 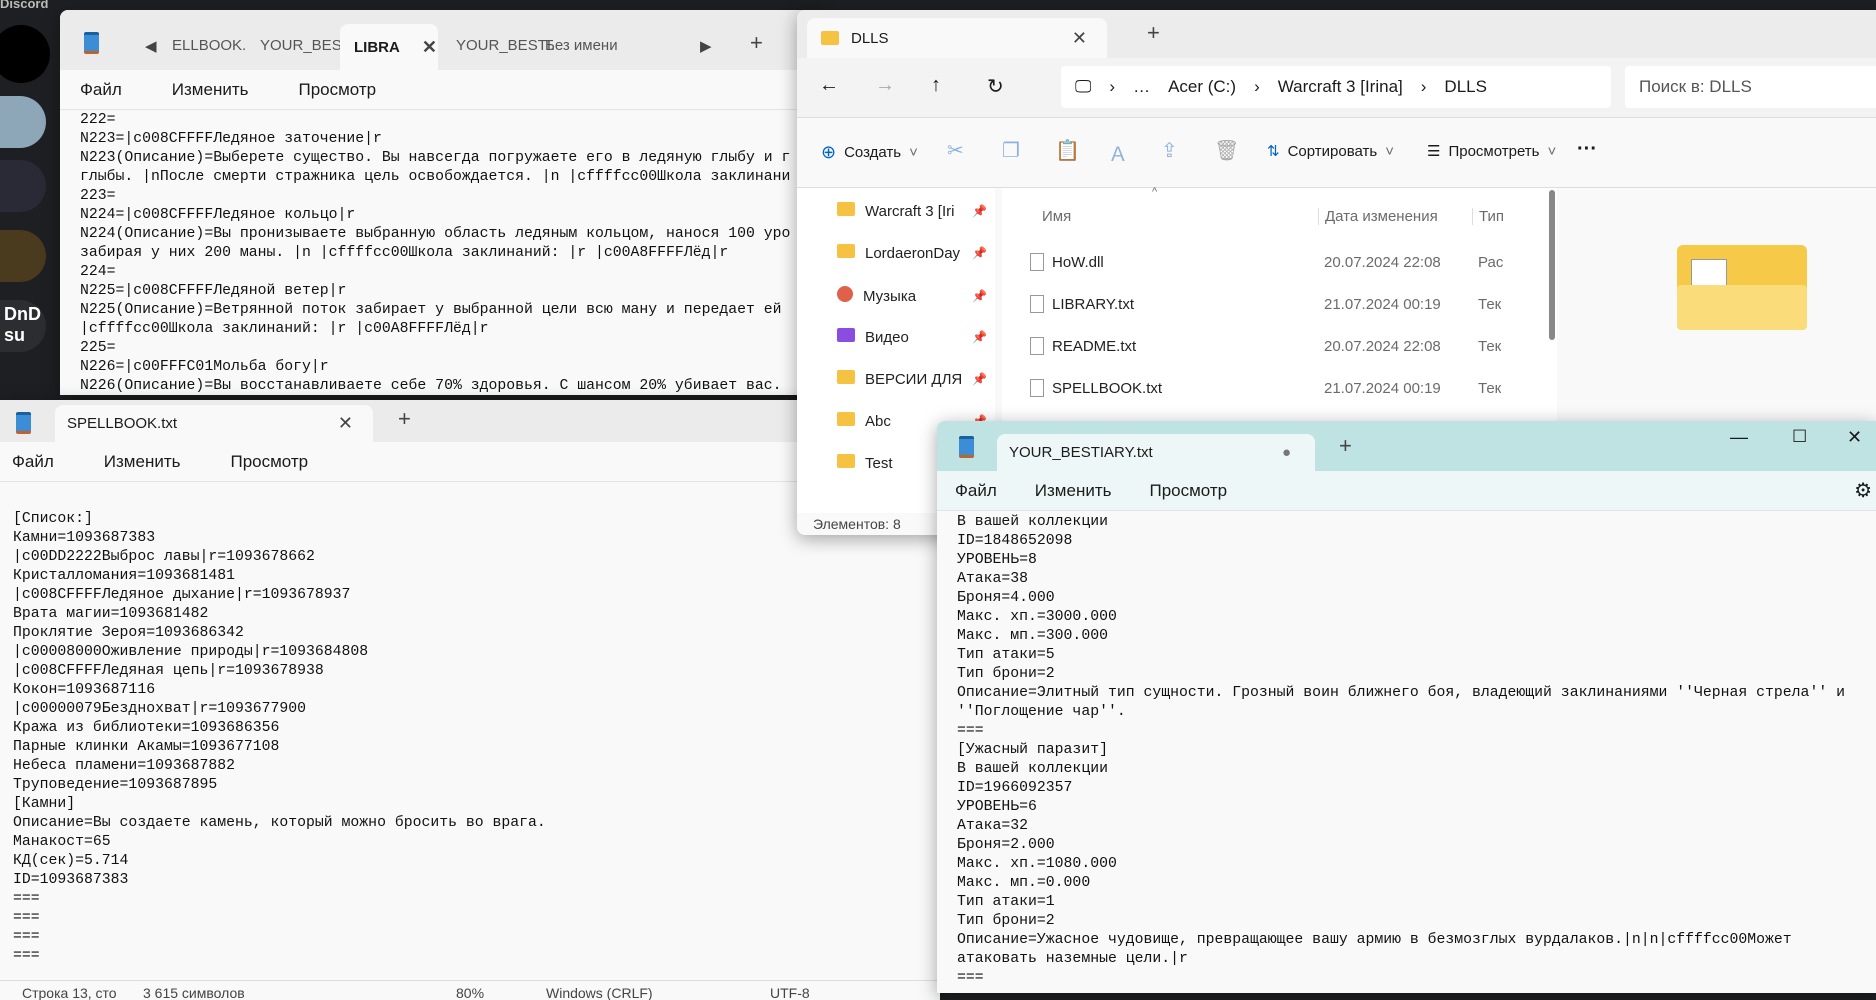 What do you see at coordinates (1257, 86) in the screenshot?
I see `chevron-right-icon: ›` at bounding box center [1257, 86].